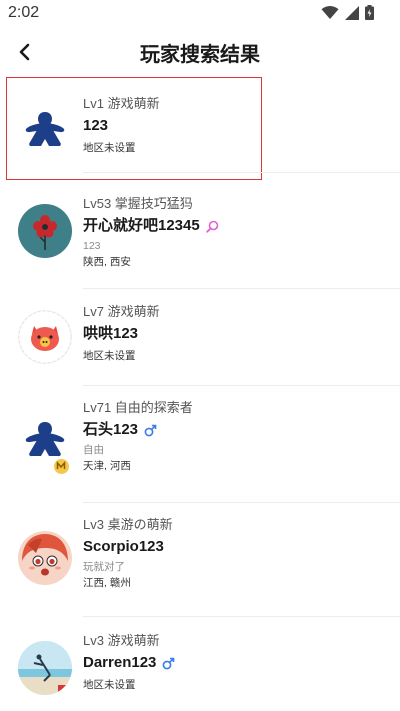  I want to click on anime-girl-icon, so click(45, 558).